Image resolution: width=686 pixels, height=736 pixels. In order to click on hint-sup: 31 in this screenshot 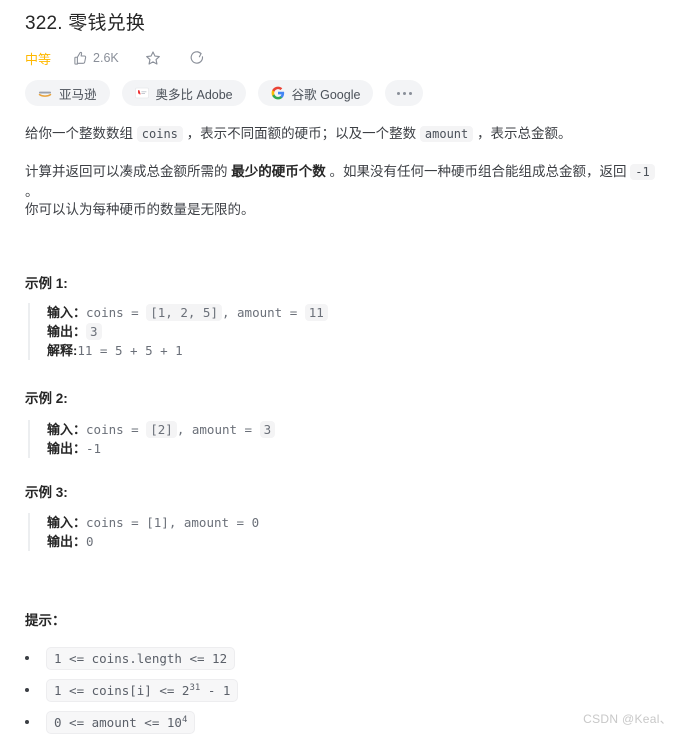, I will do `click(195, 687)`.